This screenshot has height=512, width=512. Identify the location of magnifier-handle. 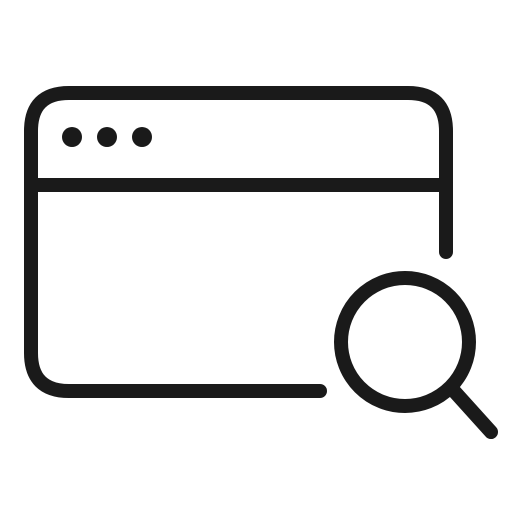
(472, 411).